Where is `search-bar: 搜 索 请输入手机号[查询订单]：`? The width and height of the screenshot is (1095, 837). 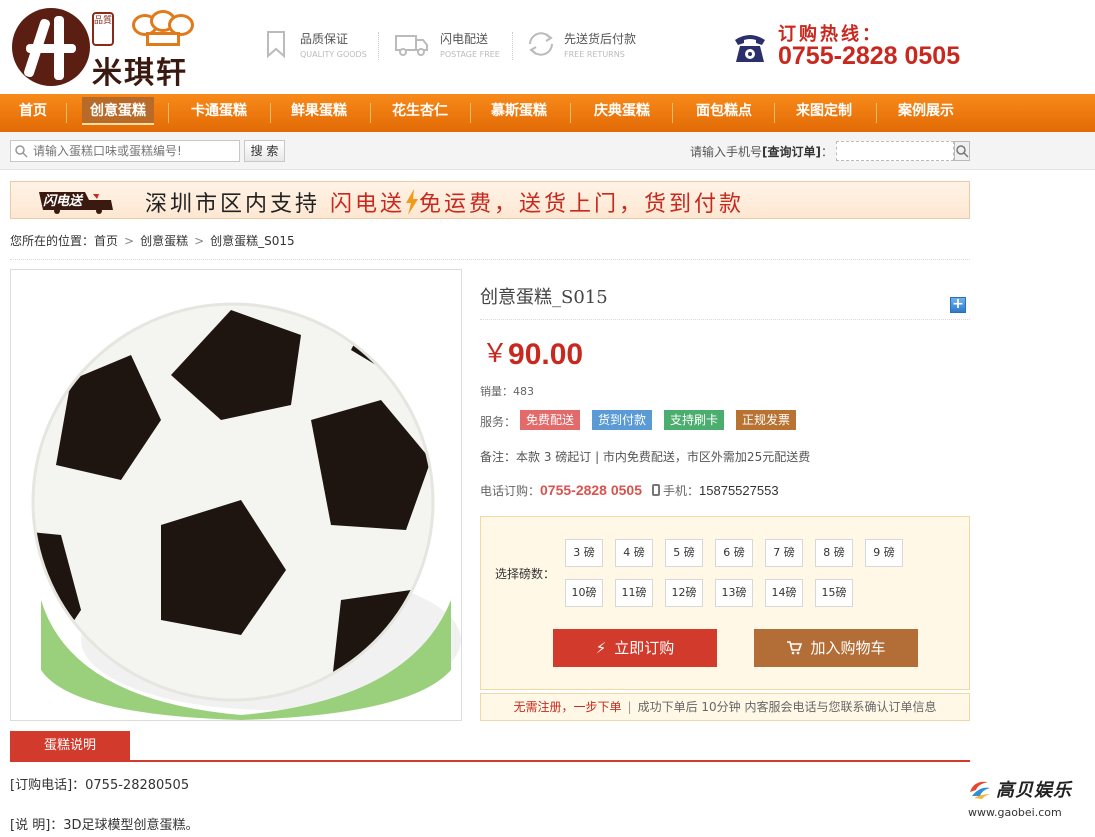
search-bar: 搜 索 请输入手机号[查询订单]： is located at coordinates (547, 151).